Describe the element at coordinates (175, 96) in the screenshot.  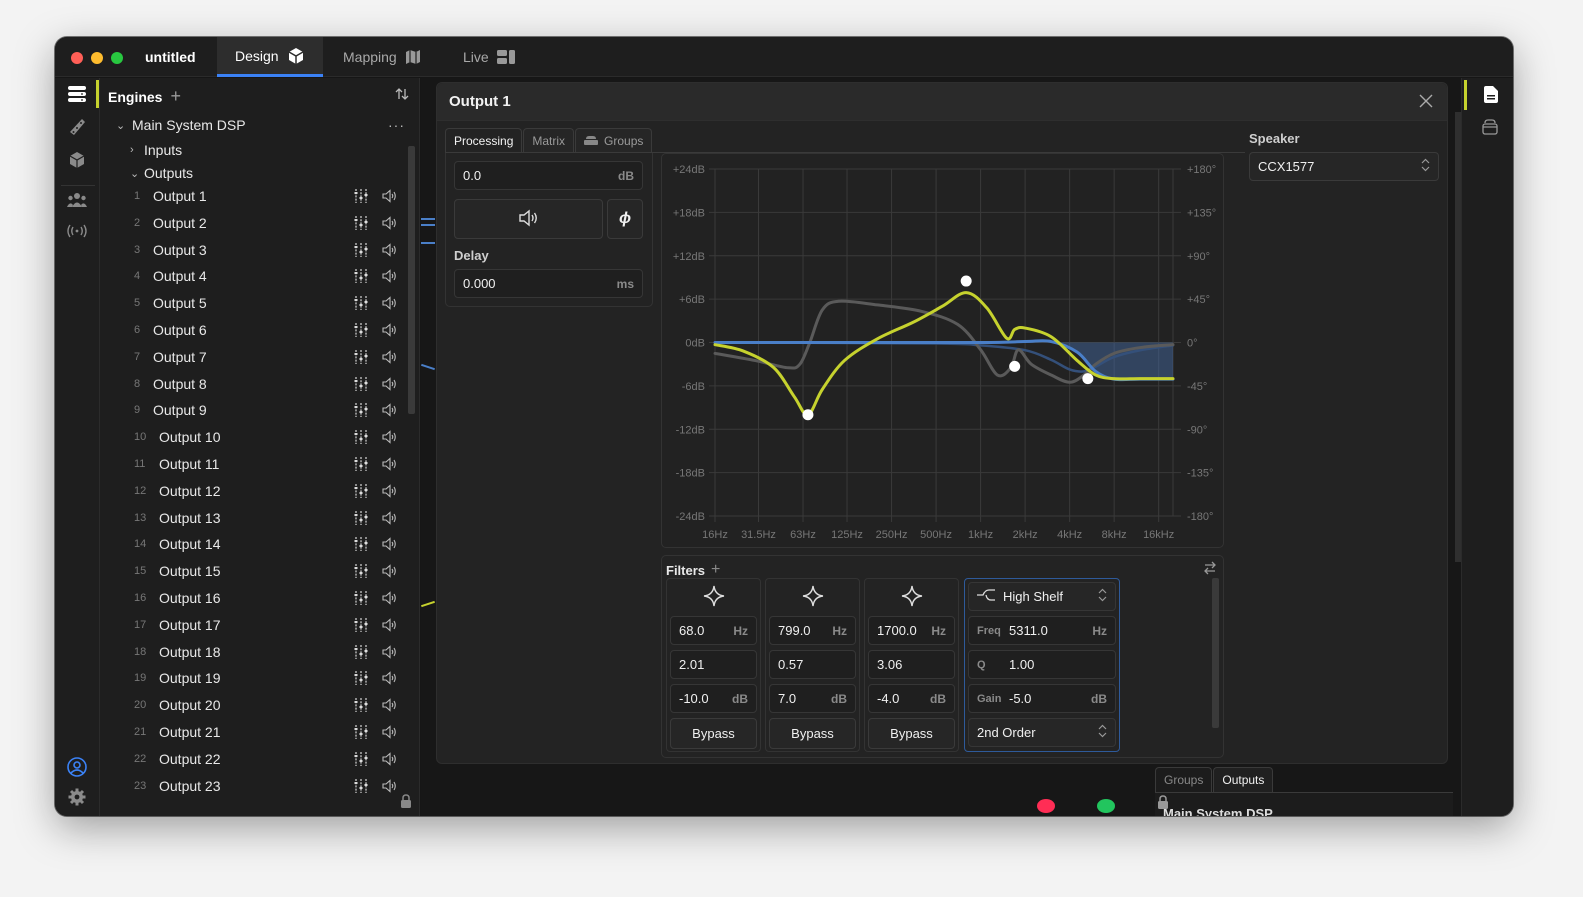
I see `add-engine-button: +` at that location.